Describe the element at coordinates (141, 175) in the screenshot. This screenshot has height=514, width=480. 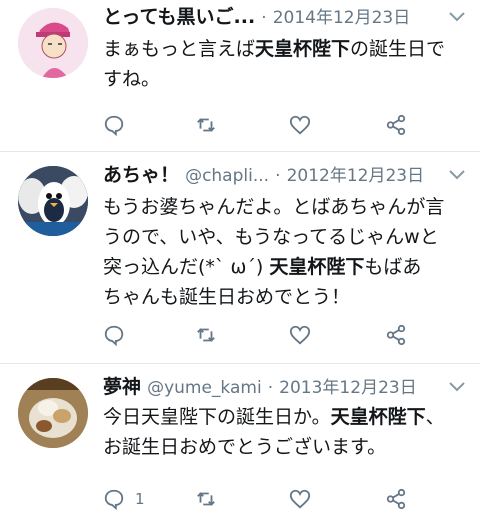
I see `display-name: あちゃ！` at that location.